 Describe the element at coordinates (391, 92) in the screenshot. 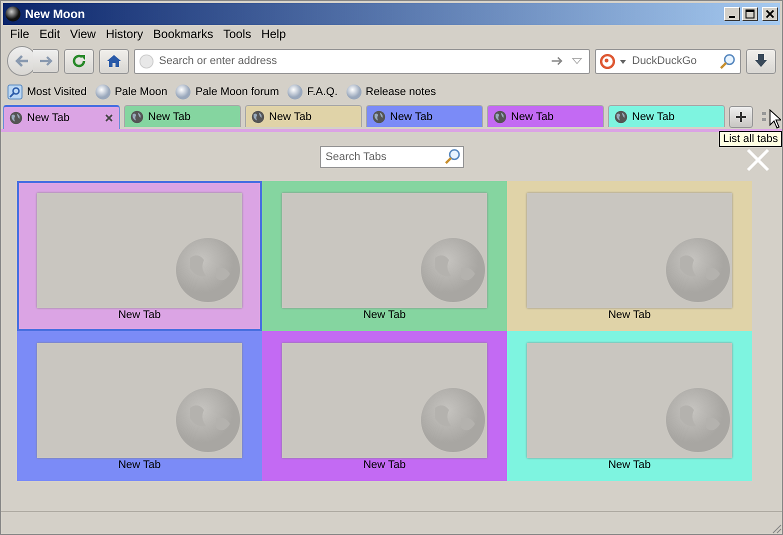

I see `bookmark-item: Release notes` at that location.